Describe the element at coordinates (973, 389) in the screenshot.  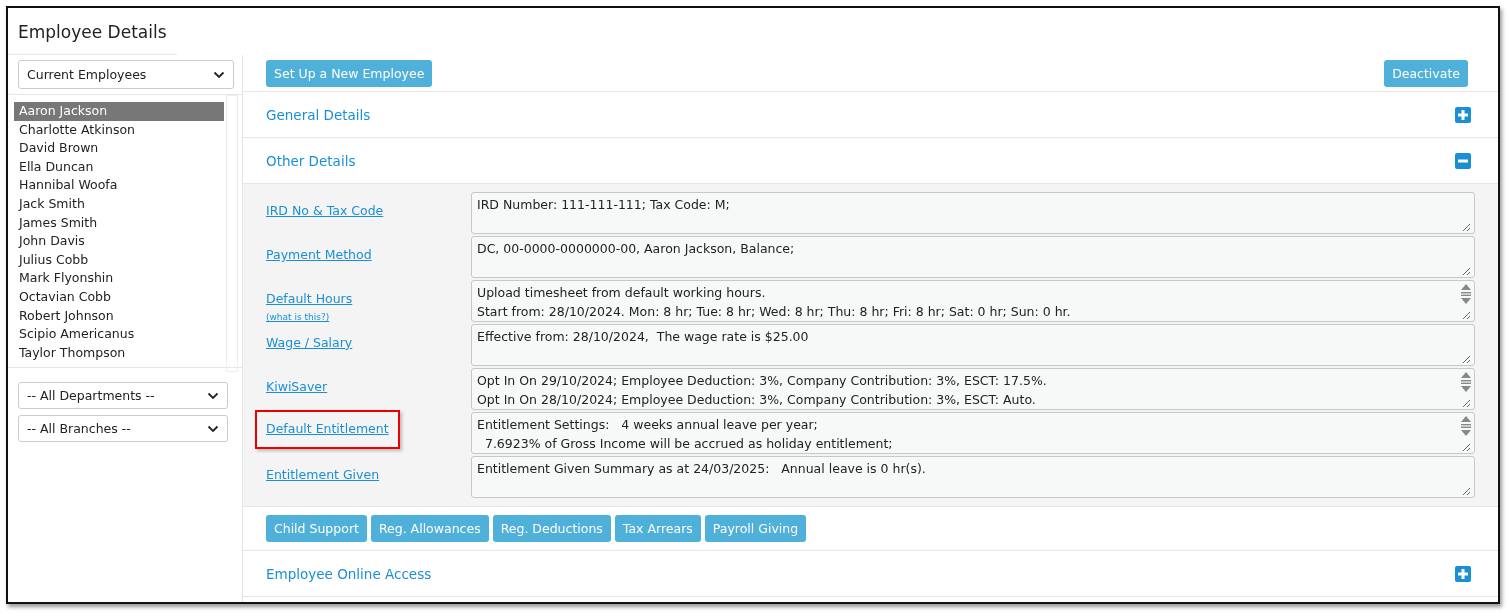
I see `text-area: Opt In On 29/10/2024; Employee Deduction: 3%, Company Contribution: 3%, ESCT: 17.5%. Opt In On 28/10/2024; Employee Deduction: 3%, Company Contribution: 3%, ESCT: Auto.` at that location.